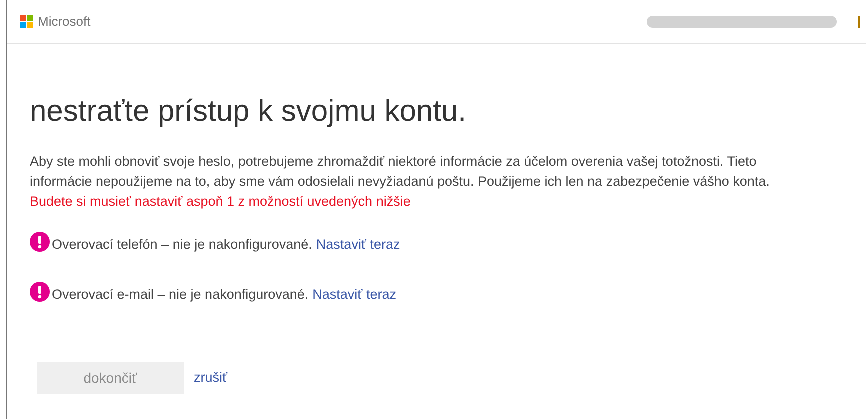  What do you see at coordinates (26, 21) in the screenshot?
I see `logo-icon` at bounding box center [26, 21].